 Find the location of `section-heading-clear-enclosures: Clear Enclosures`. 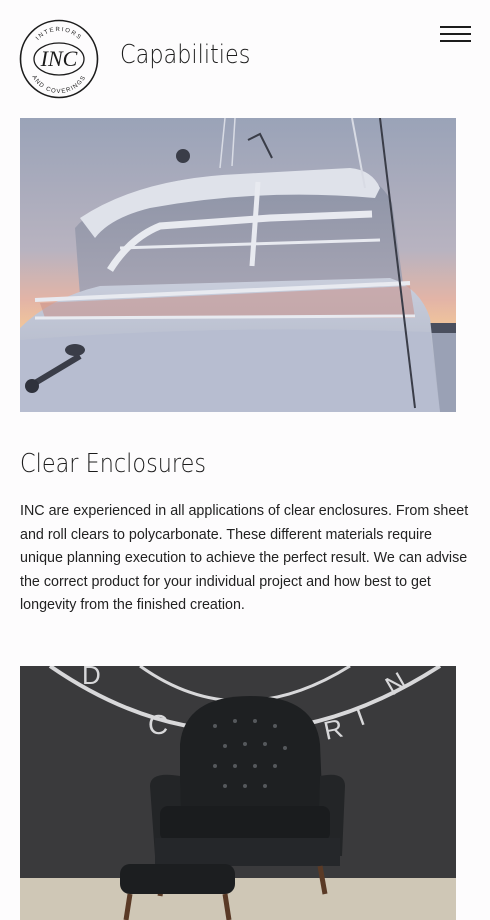

section-heading-clear-enclosures: Clear Enclosures is located at coordinates (113, 464).